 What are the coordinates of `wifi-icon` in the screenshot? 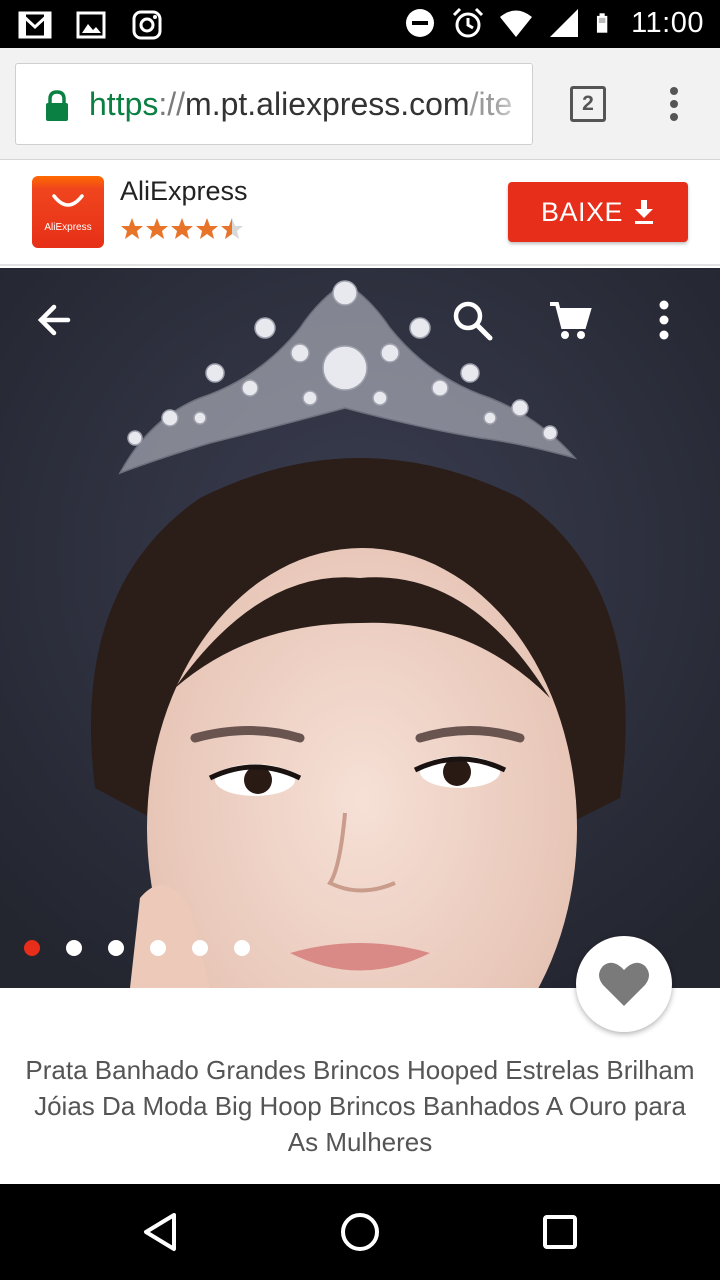 It's located at (516, 23).